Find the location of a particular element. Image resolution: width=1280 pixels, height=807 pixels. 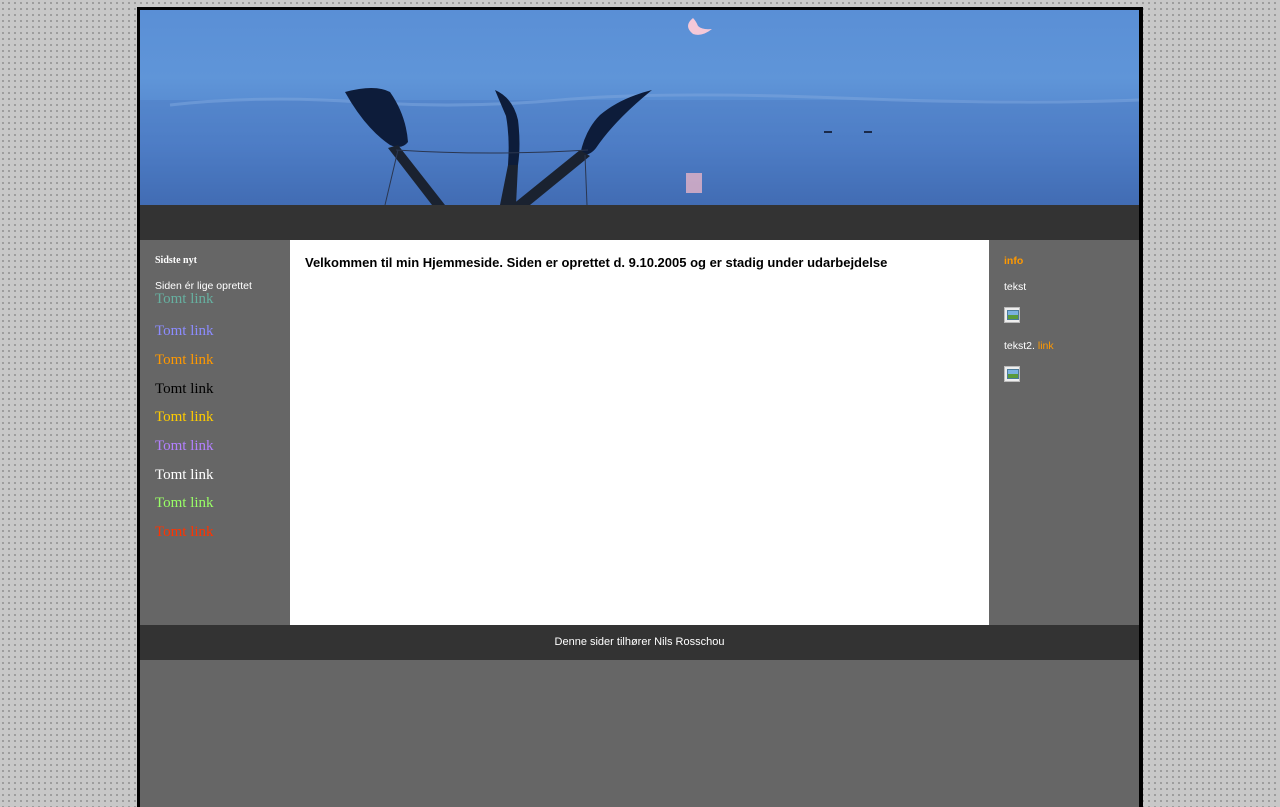

sidebar-link-1: Tomt link is located at coordinates (184, 299).